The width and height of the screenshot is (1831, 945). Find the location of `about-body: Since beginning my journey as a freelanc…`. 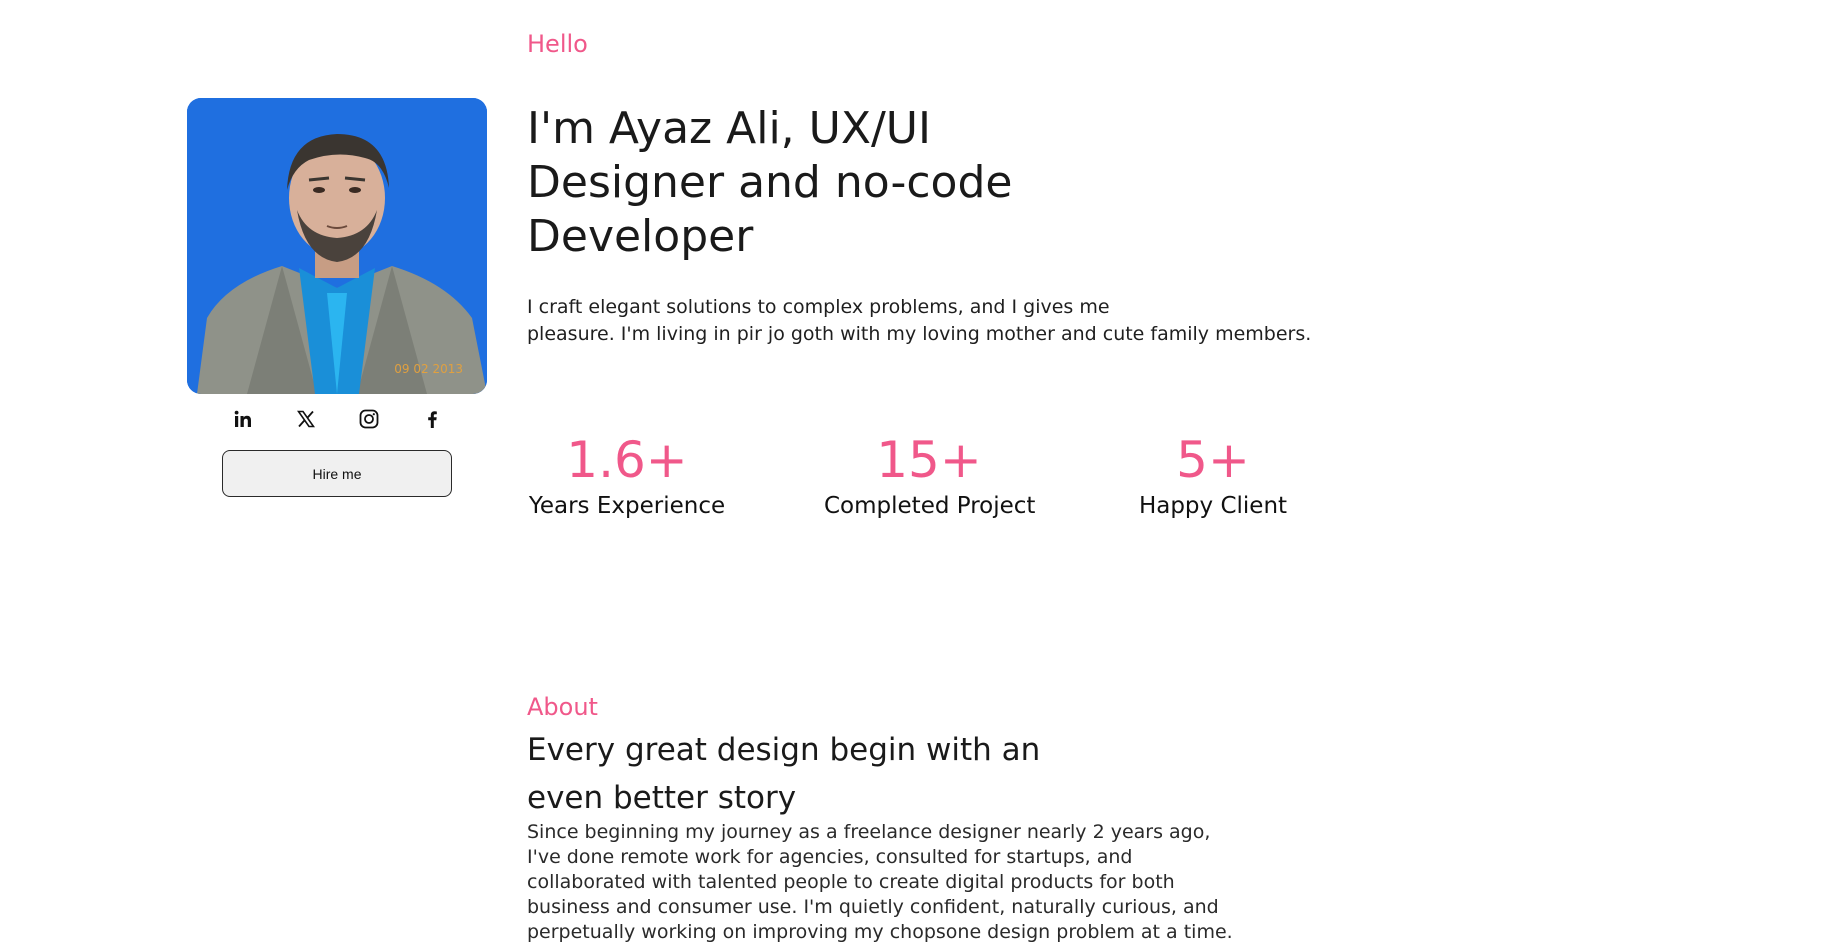

about-body: Since beginning my journey as a freelanc… is located at coordinates (880, 882).